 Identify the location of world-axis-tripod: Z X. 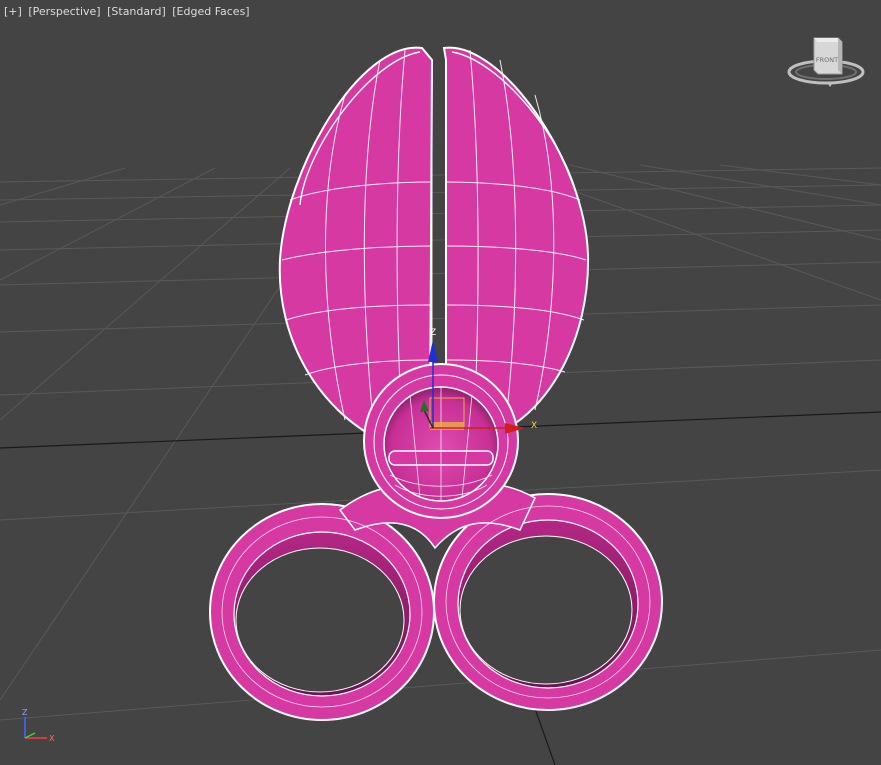
(38, 725).